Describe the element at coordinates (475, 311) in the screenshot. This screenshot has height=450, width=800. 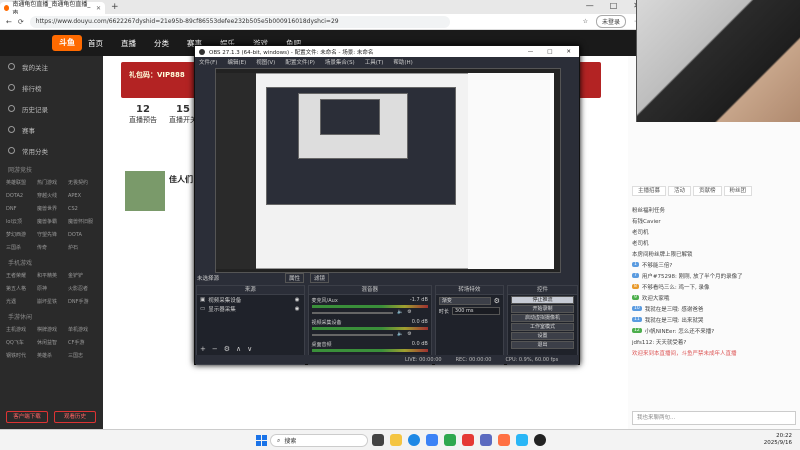
I see `duration-input: 300 ms` at that location.